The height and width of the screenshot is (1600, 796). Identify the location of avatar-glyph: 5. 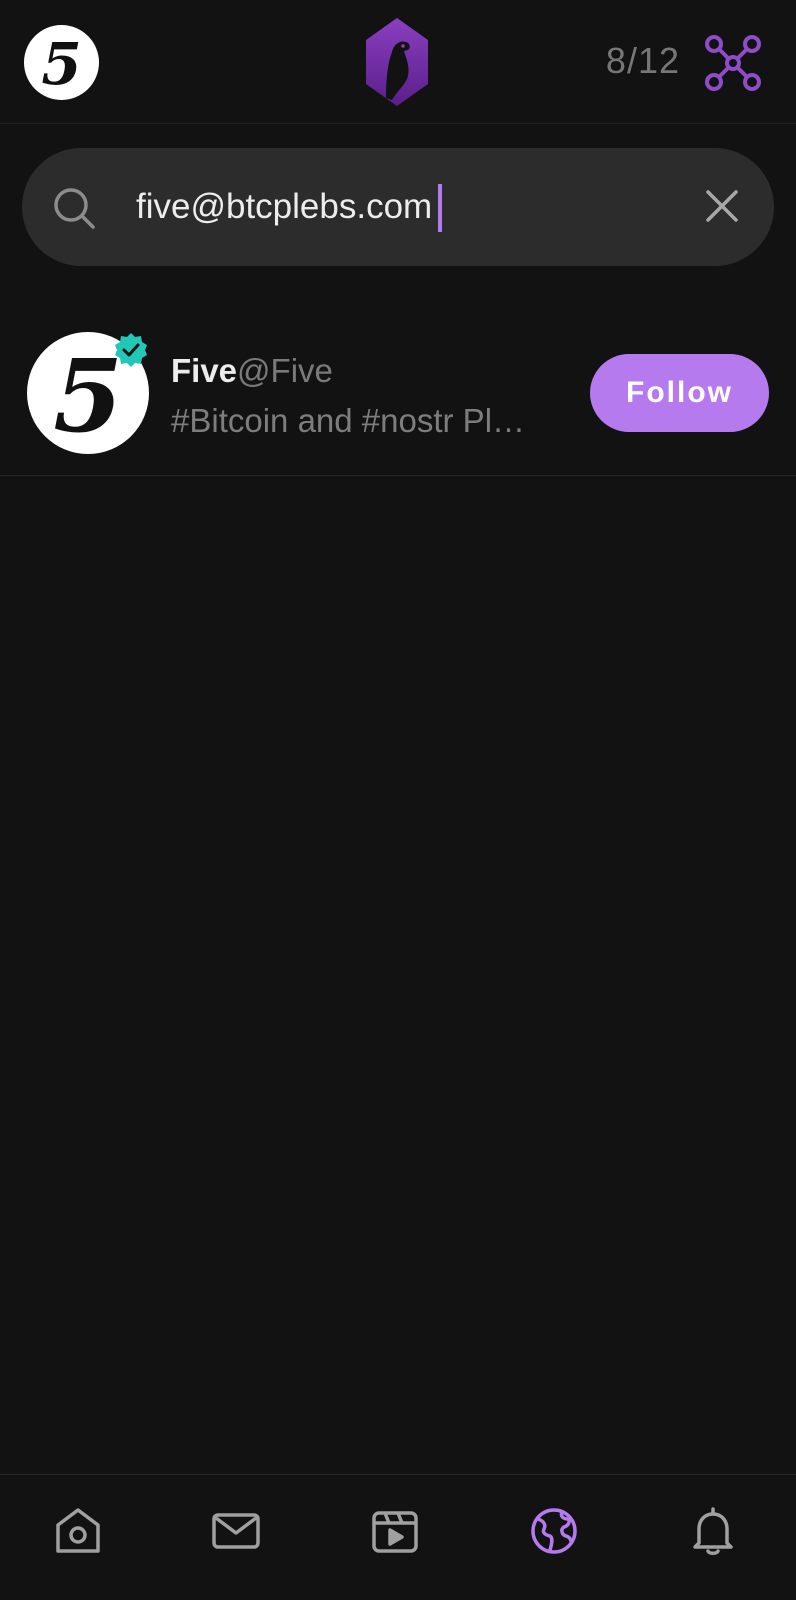
(61, 63).